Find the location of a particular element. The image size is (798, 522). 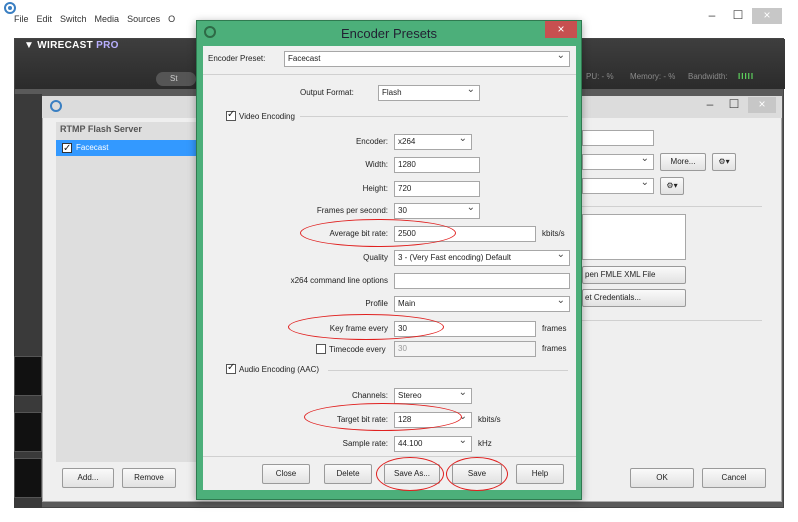

output-minimize-button: – is located at coordinates (710, 105).